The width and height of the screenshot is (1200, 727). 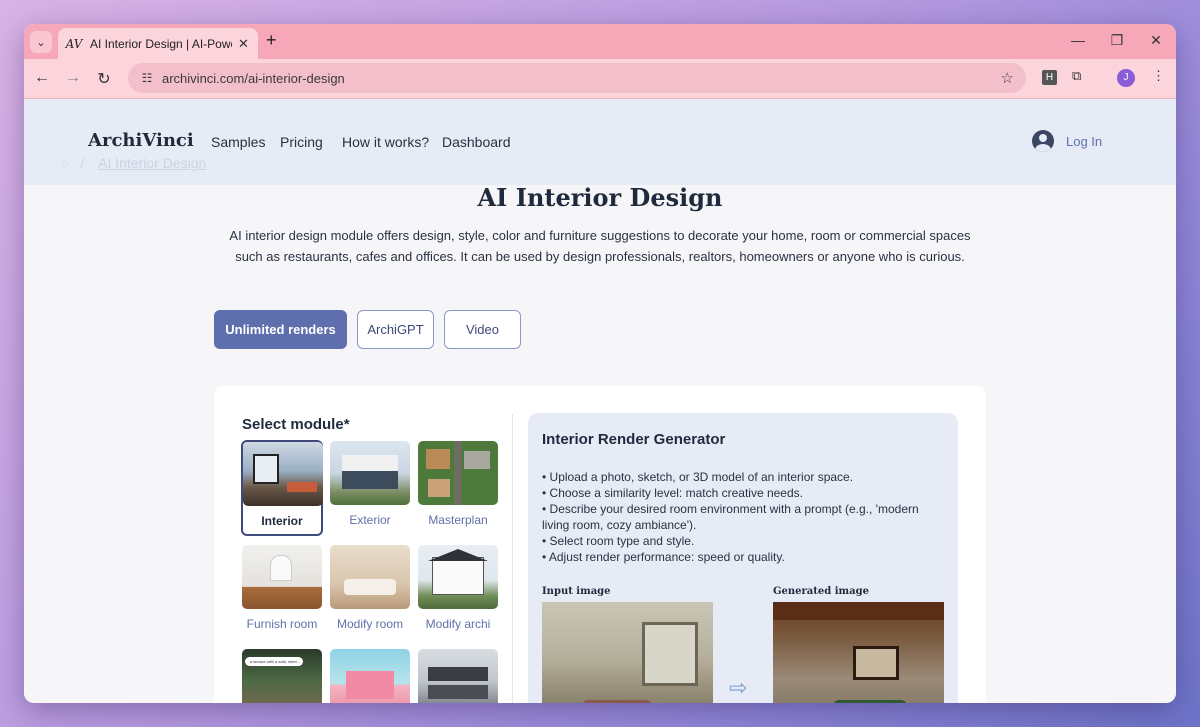 What do you see at coordinates (253, 78) in the screenshot?
I see `url-text: archivinci.com/ai-interior-design` at bounding box center [253, 78].